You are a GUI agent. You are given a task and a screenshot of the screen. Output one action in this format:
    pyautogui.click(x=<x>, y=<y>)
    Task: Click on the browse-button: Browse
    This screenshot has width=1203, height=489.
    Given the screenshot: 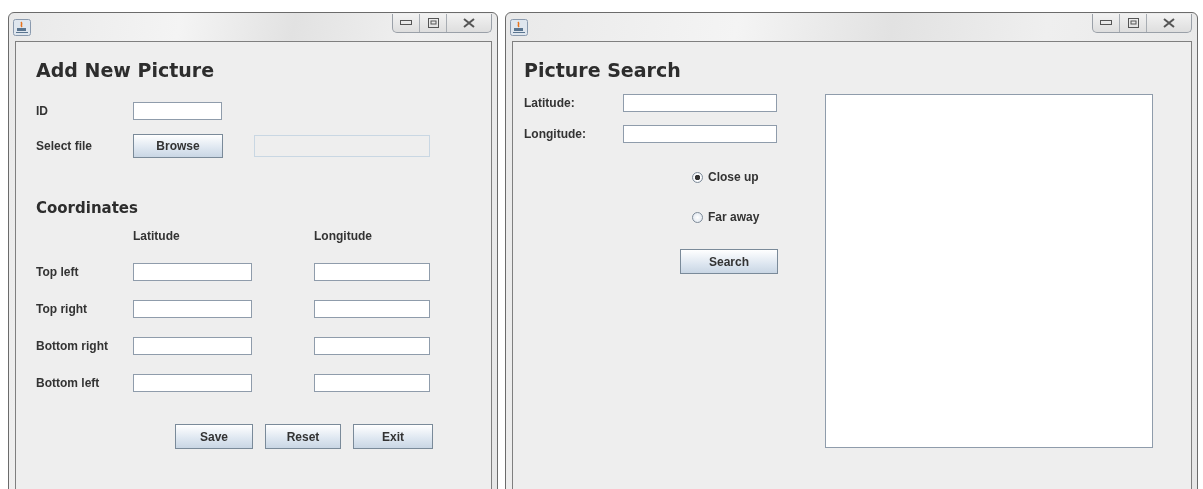 What is the action you would take?
    pyautogui.click(x=178, y=146)
    